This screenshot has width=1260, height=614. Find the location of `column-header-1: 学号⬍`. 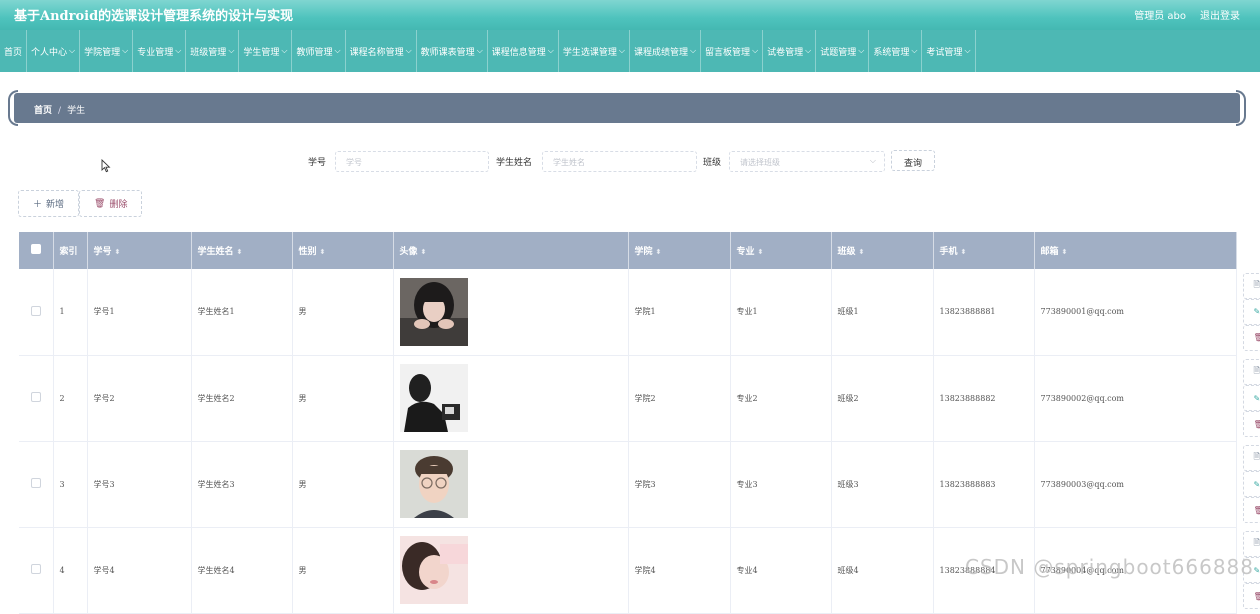

column-header-1: 学号⬍ is located at coordinates (139, 250).